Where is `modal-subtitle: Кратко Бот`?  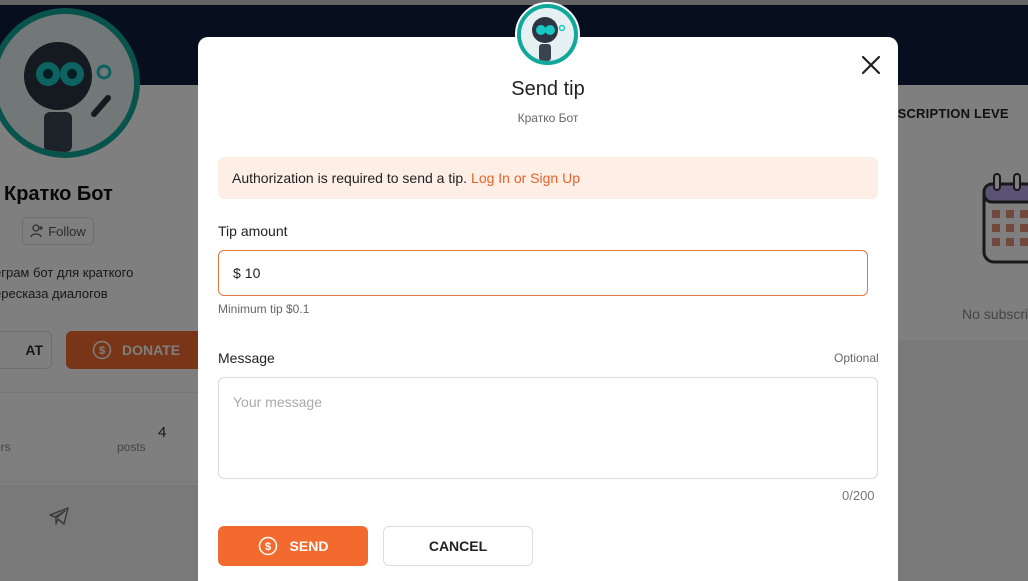 modal-subtitle: Кратко Бот is located at coordinates (548, 118).